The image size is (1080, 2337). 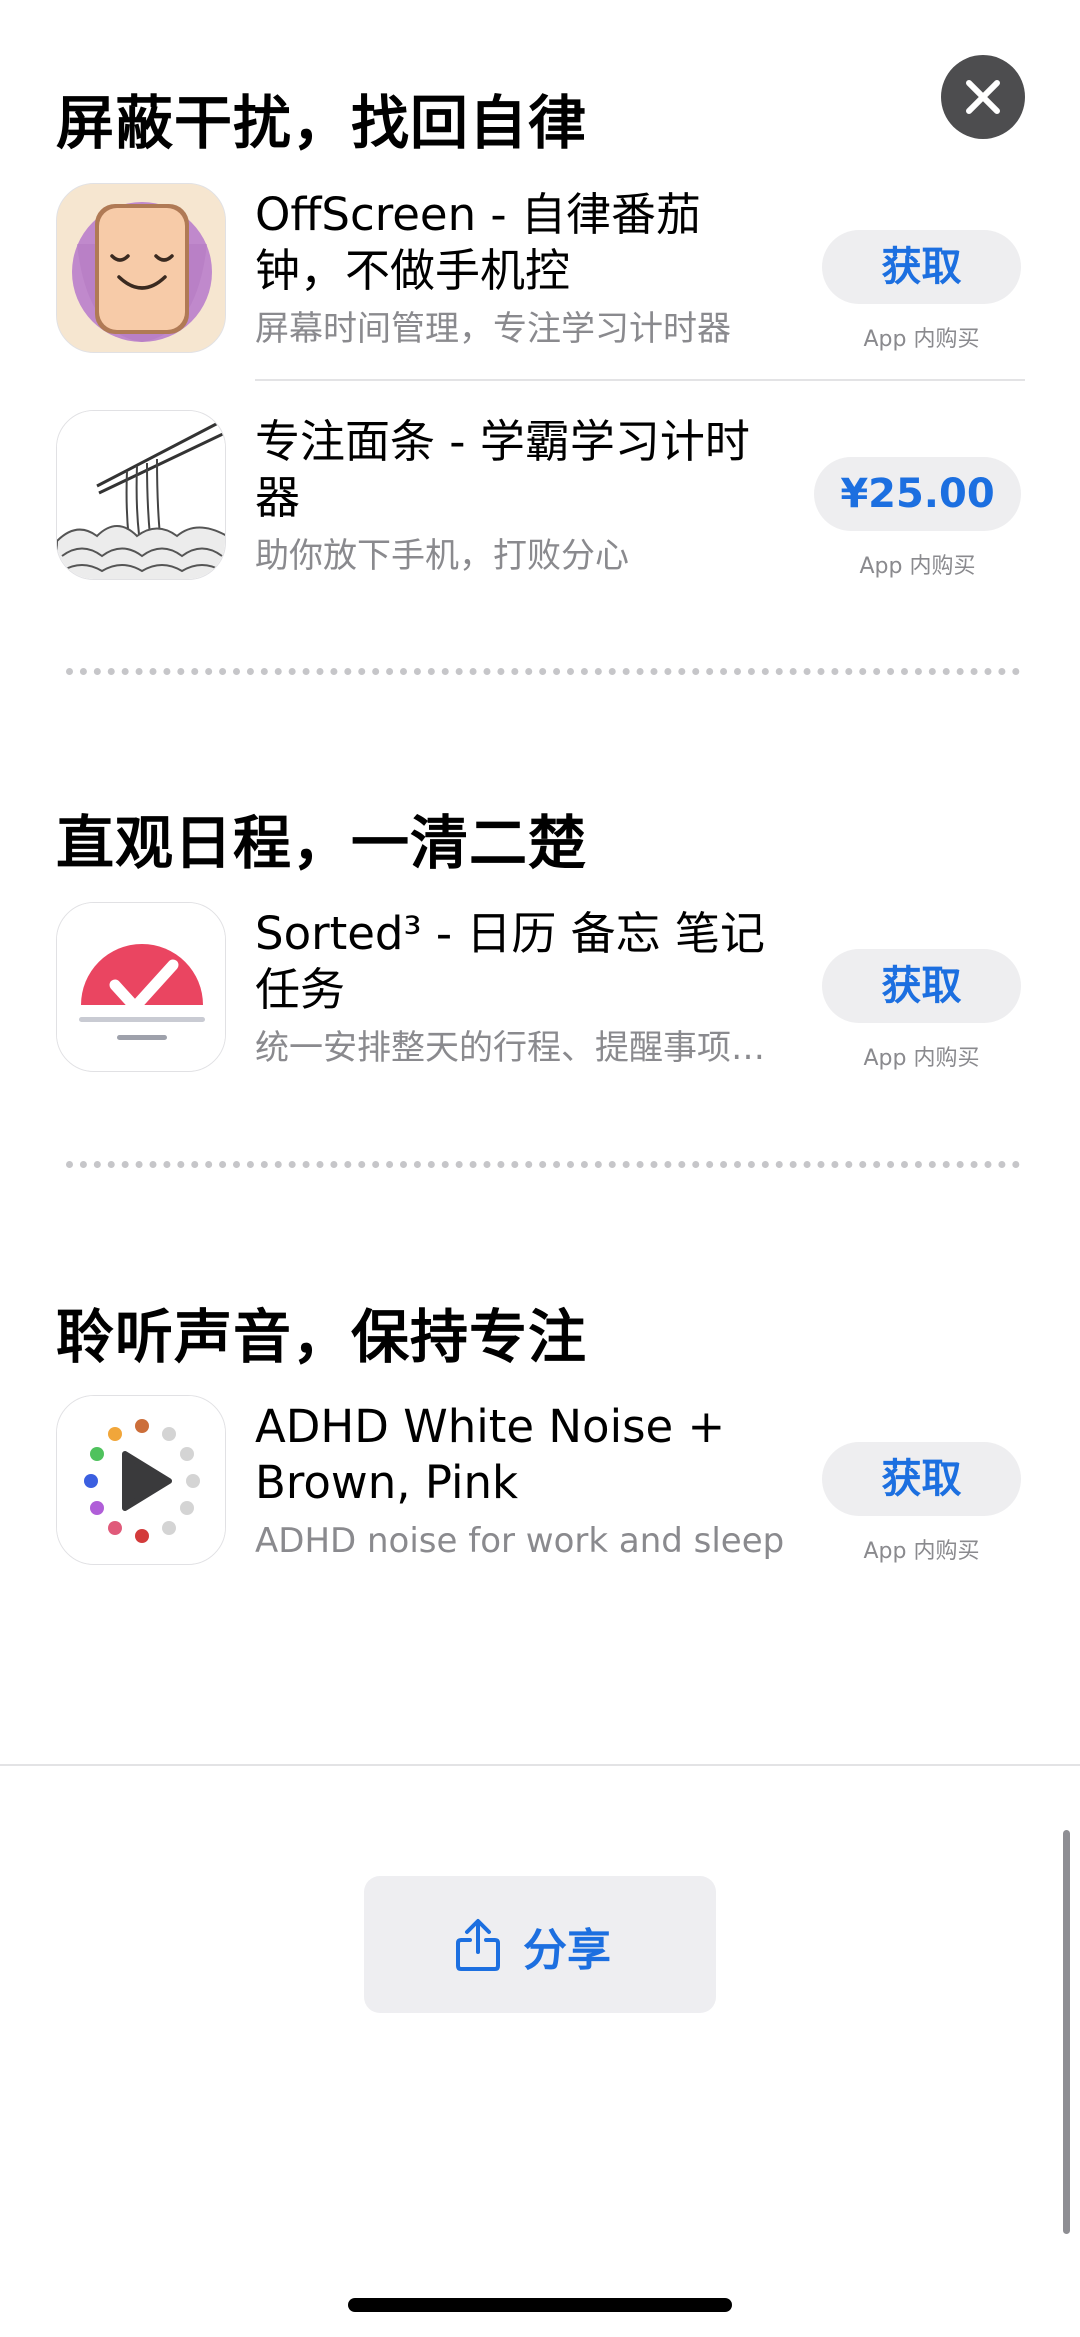 I want to click on close-icon, so click(x=983, y=97).